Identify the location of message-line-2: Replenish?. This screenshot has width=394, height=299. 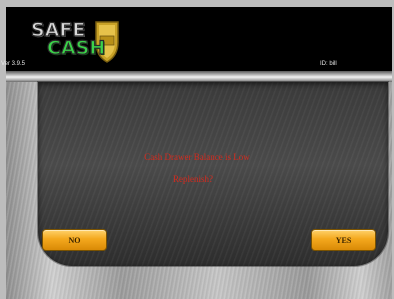
(193, 179).